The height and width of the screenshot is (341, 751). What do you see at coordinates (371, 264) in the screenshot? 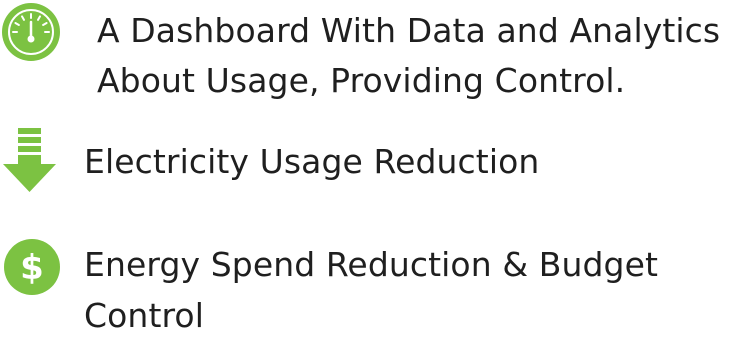
I see `feature-energy-spend-line-1: Energy Spend Reduction & Budget` at bounding box center [371, 264].